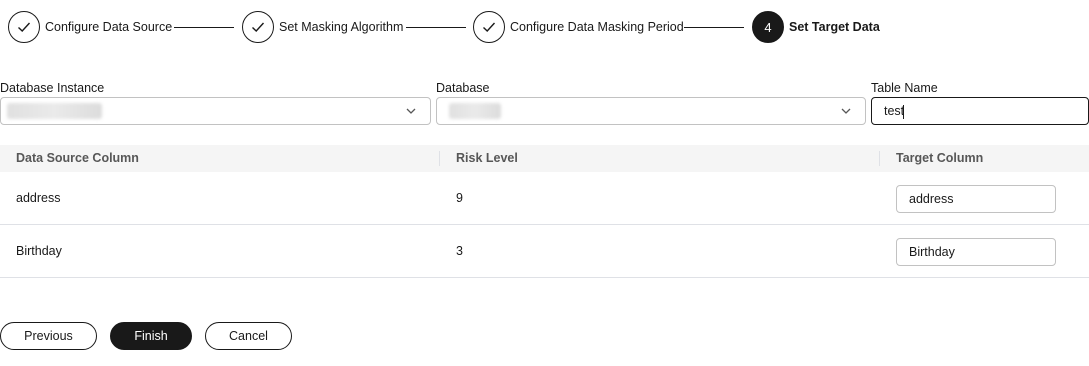  What do you see at coordinates (39, 251) in the screenshot?
I see `source-column-cell: Birthday` at bounding box center [39, 251].